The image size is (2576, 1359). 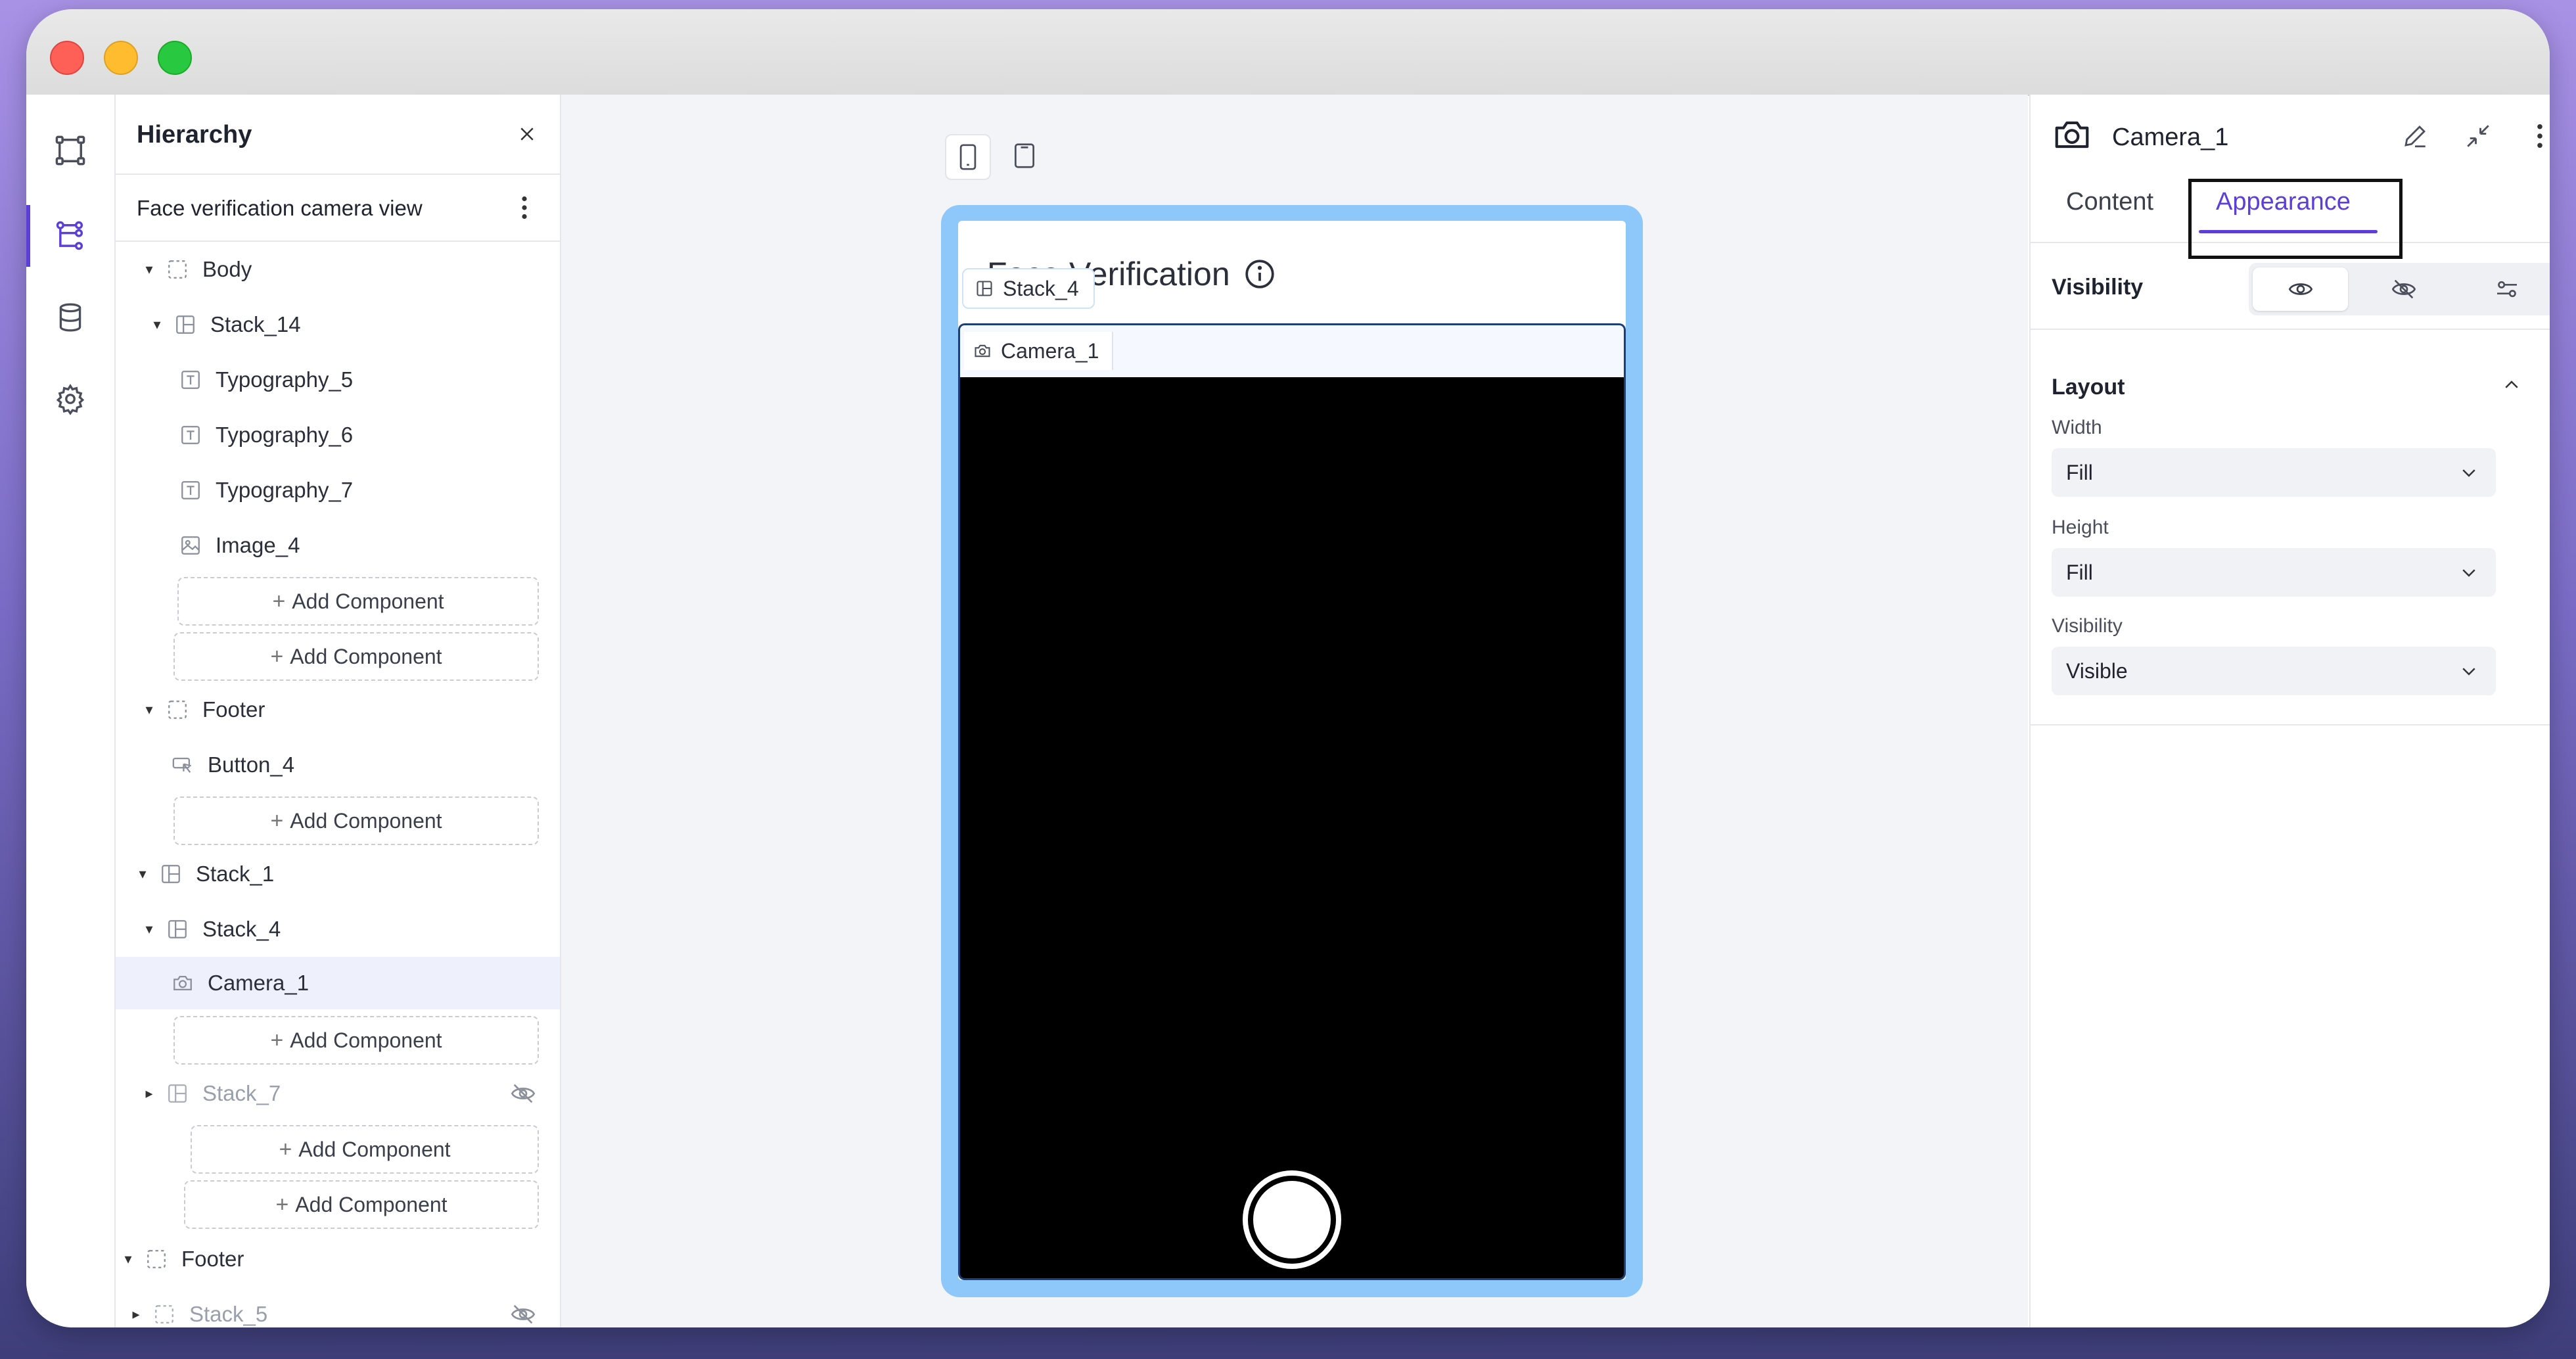 I want to click on tree-item-stack4: ▾ Stack_4, so click(x=212, y=929).